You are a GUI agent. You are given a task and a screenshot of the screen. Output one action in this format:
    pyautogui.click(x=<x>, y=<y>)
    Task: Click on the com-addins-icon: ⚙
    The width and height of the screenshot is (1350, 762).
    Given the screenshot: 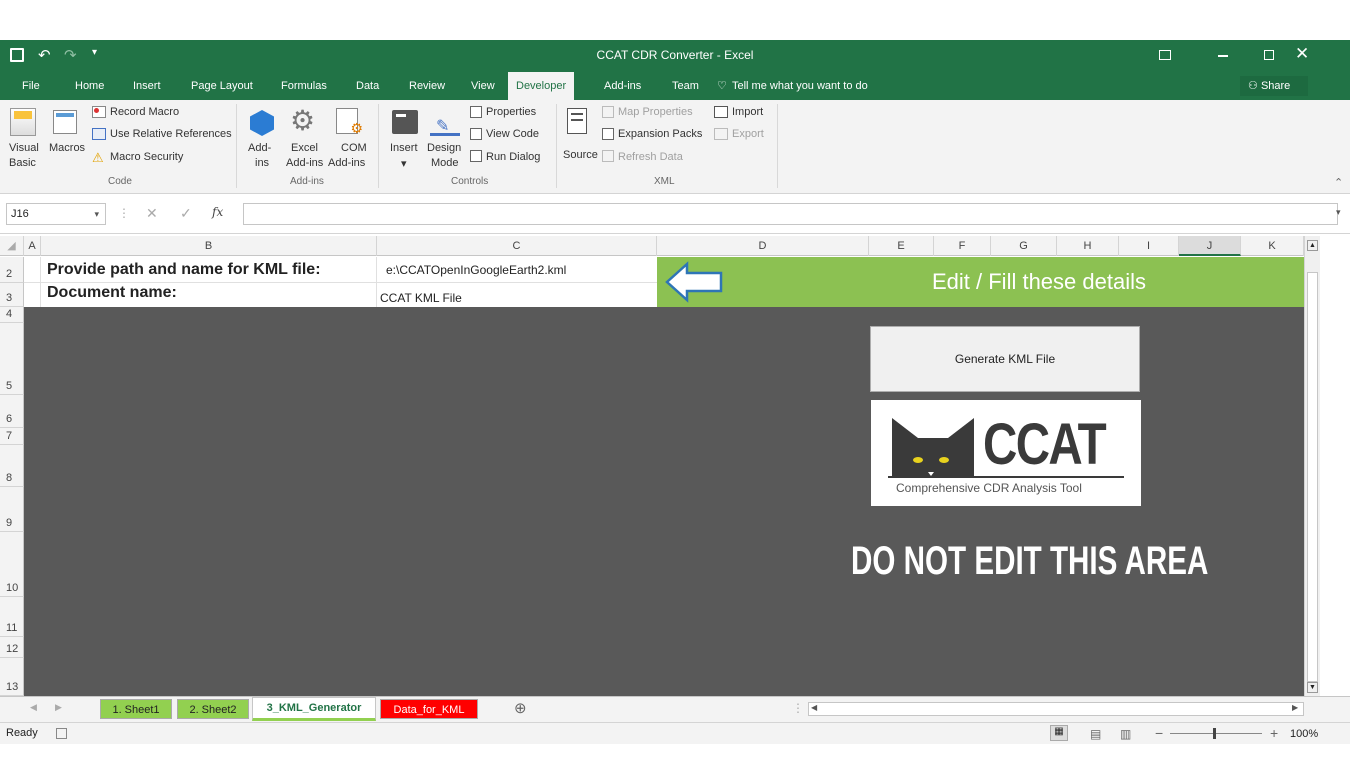 What is the action you would take?
    pyautogui.click(x=349, y=122)
    